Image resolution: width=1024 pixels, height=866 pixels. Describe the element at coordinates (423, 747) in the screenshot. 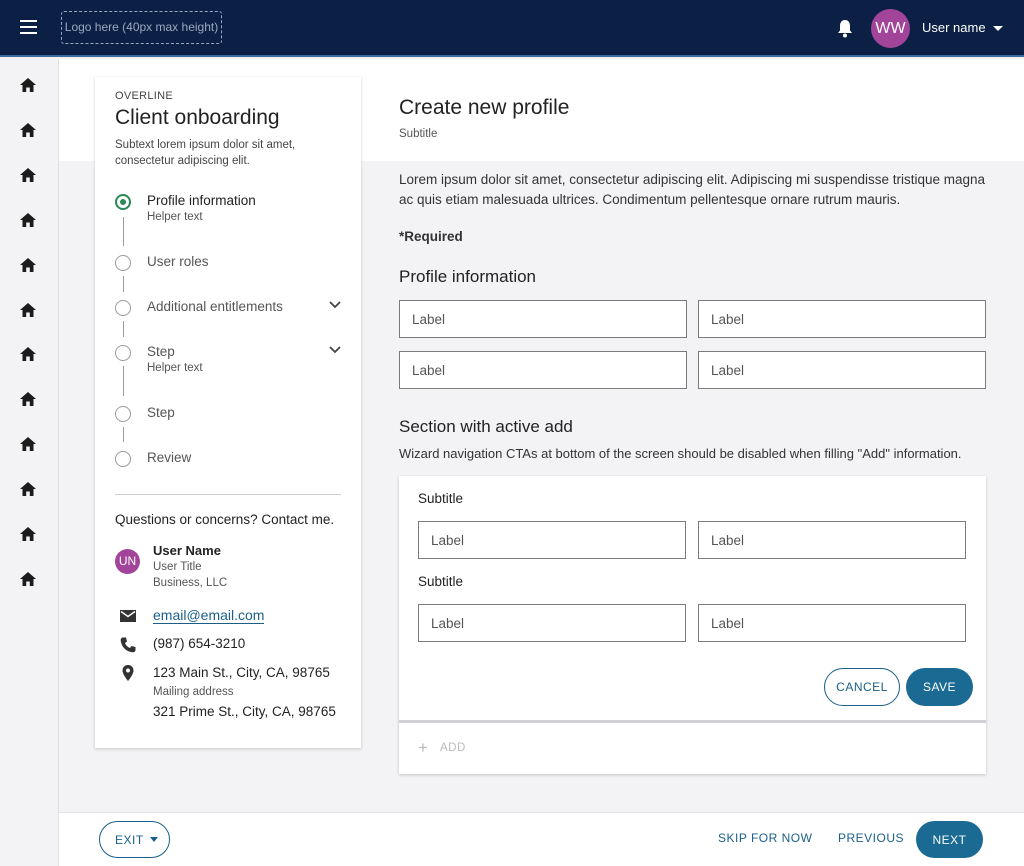

I see `plus-icon: +` at that location.